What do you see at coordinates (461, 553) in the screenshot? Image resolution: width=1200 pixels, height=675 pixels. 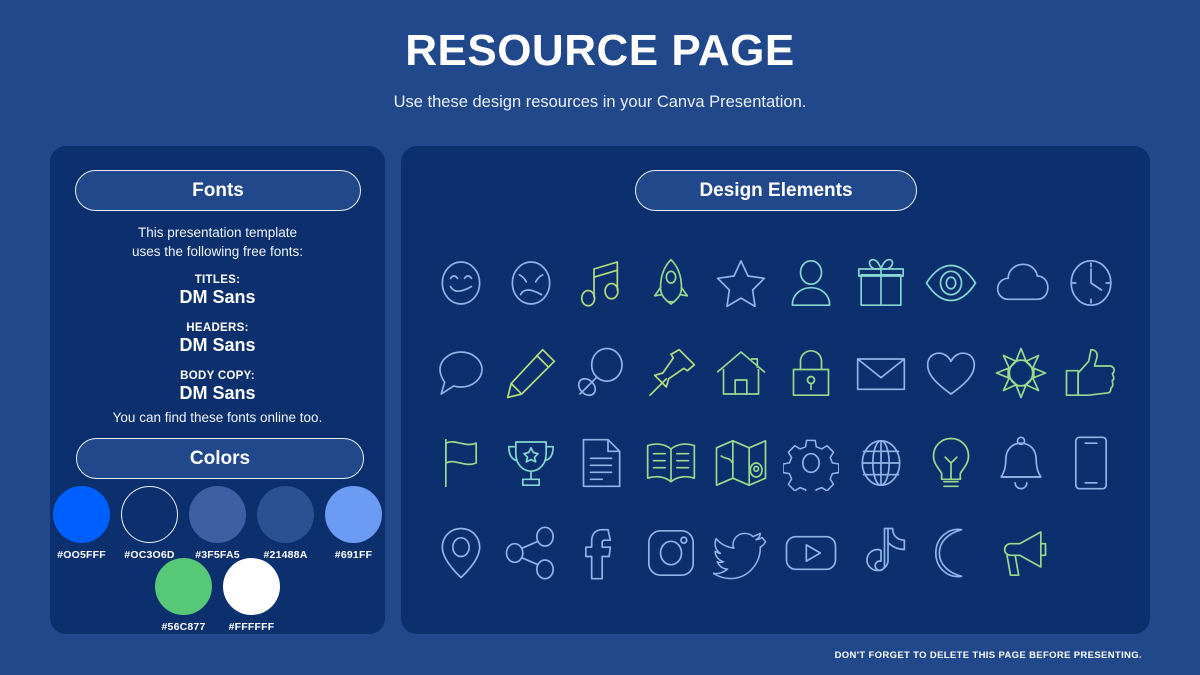 I see `location-pin-icon` at bounding box center [461, 553].